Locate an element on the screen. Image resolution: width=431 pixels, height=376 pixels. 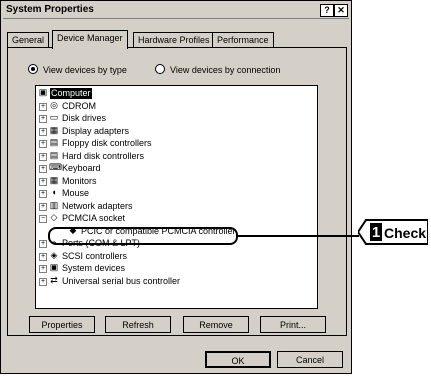
help-button: ? is located at coordinates (327, 10).